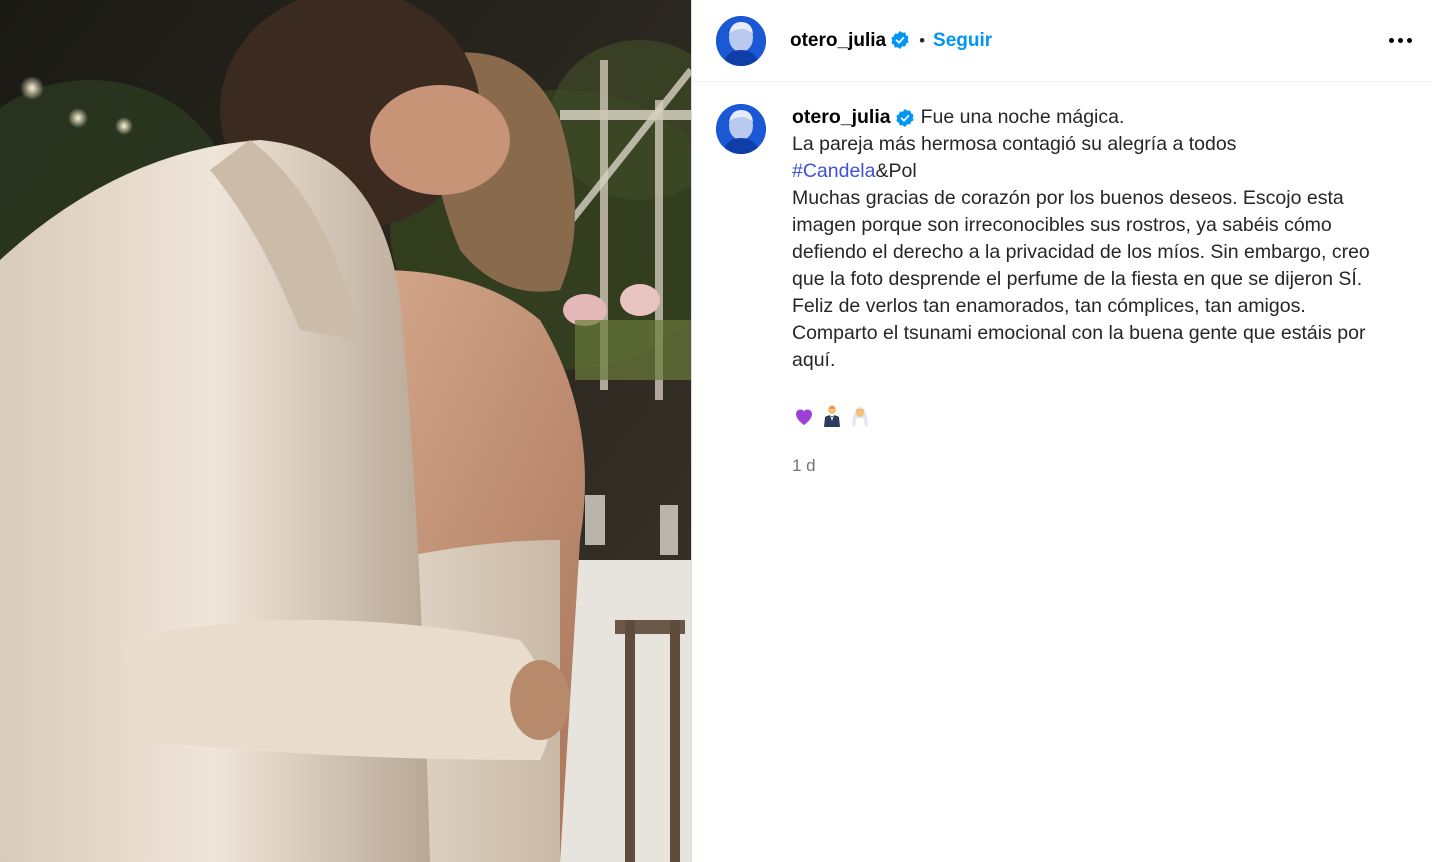  I want to click on header-username-text: otero_julia, so click(838, 40).